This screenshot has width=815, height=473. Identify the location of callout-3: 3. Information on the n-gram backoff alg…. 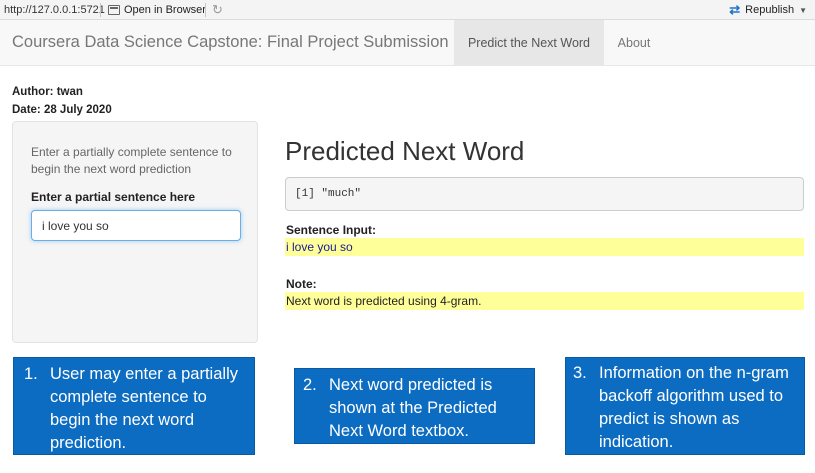
(685, 406).